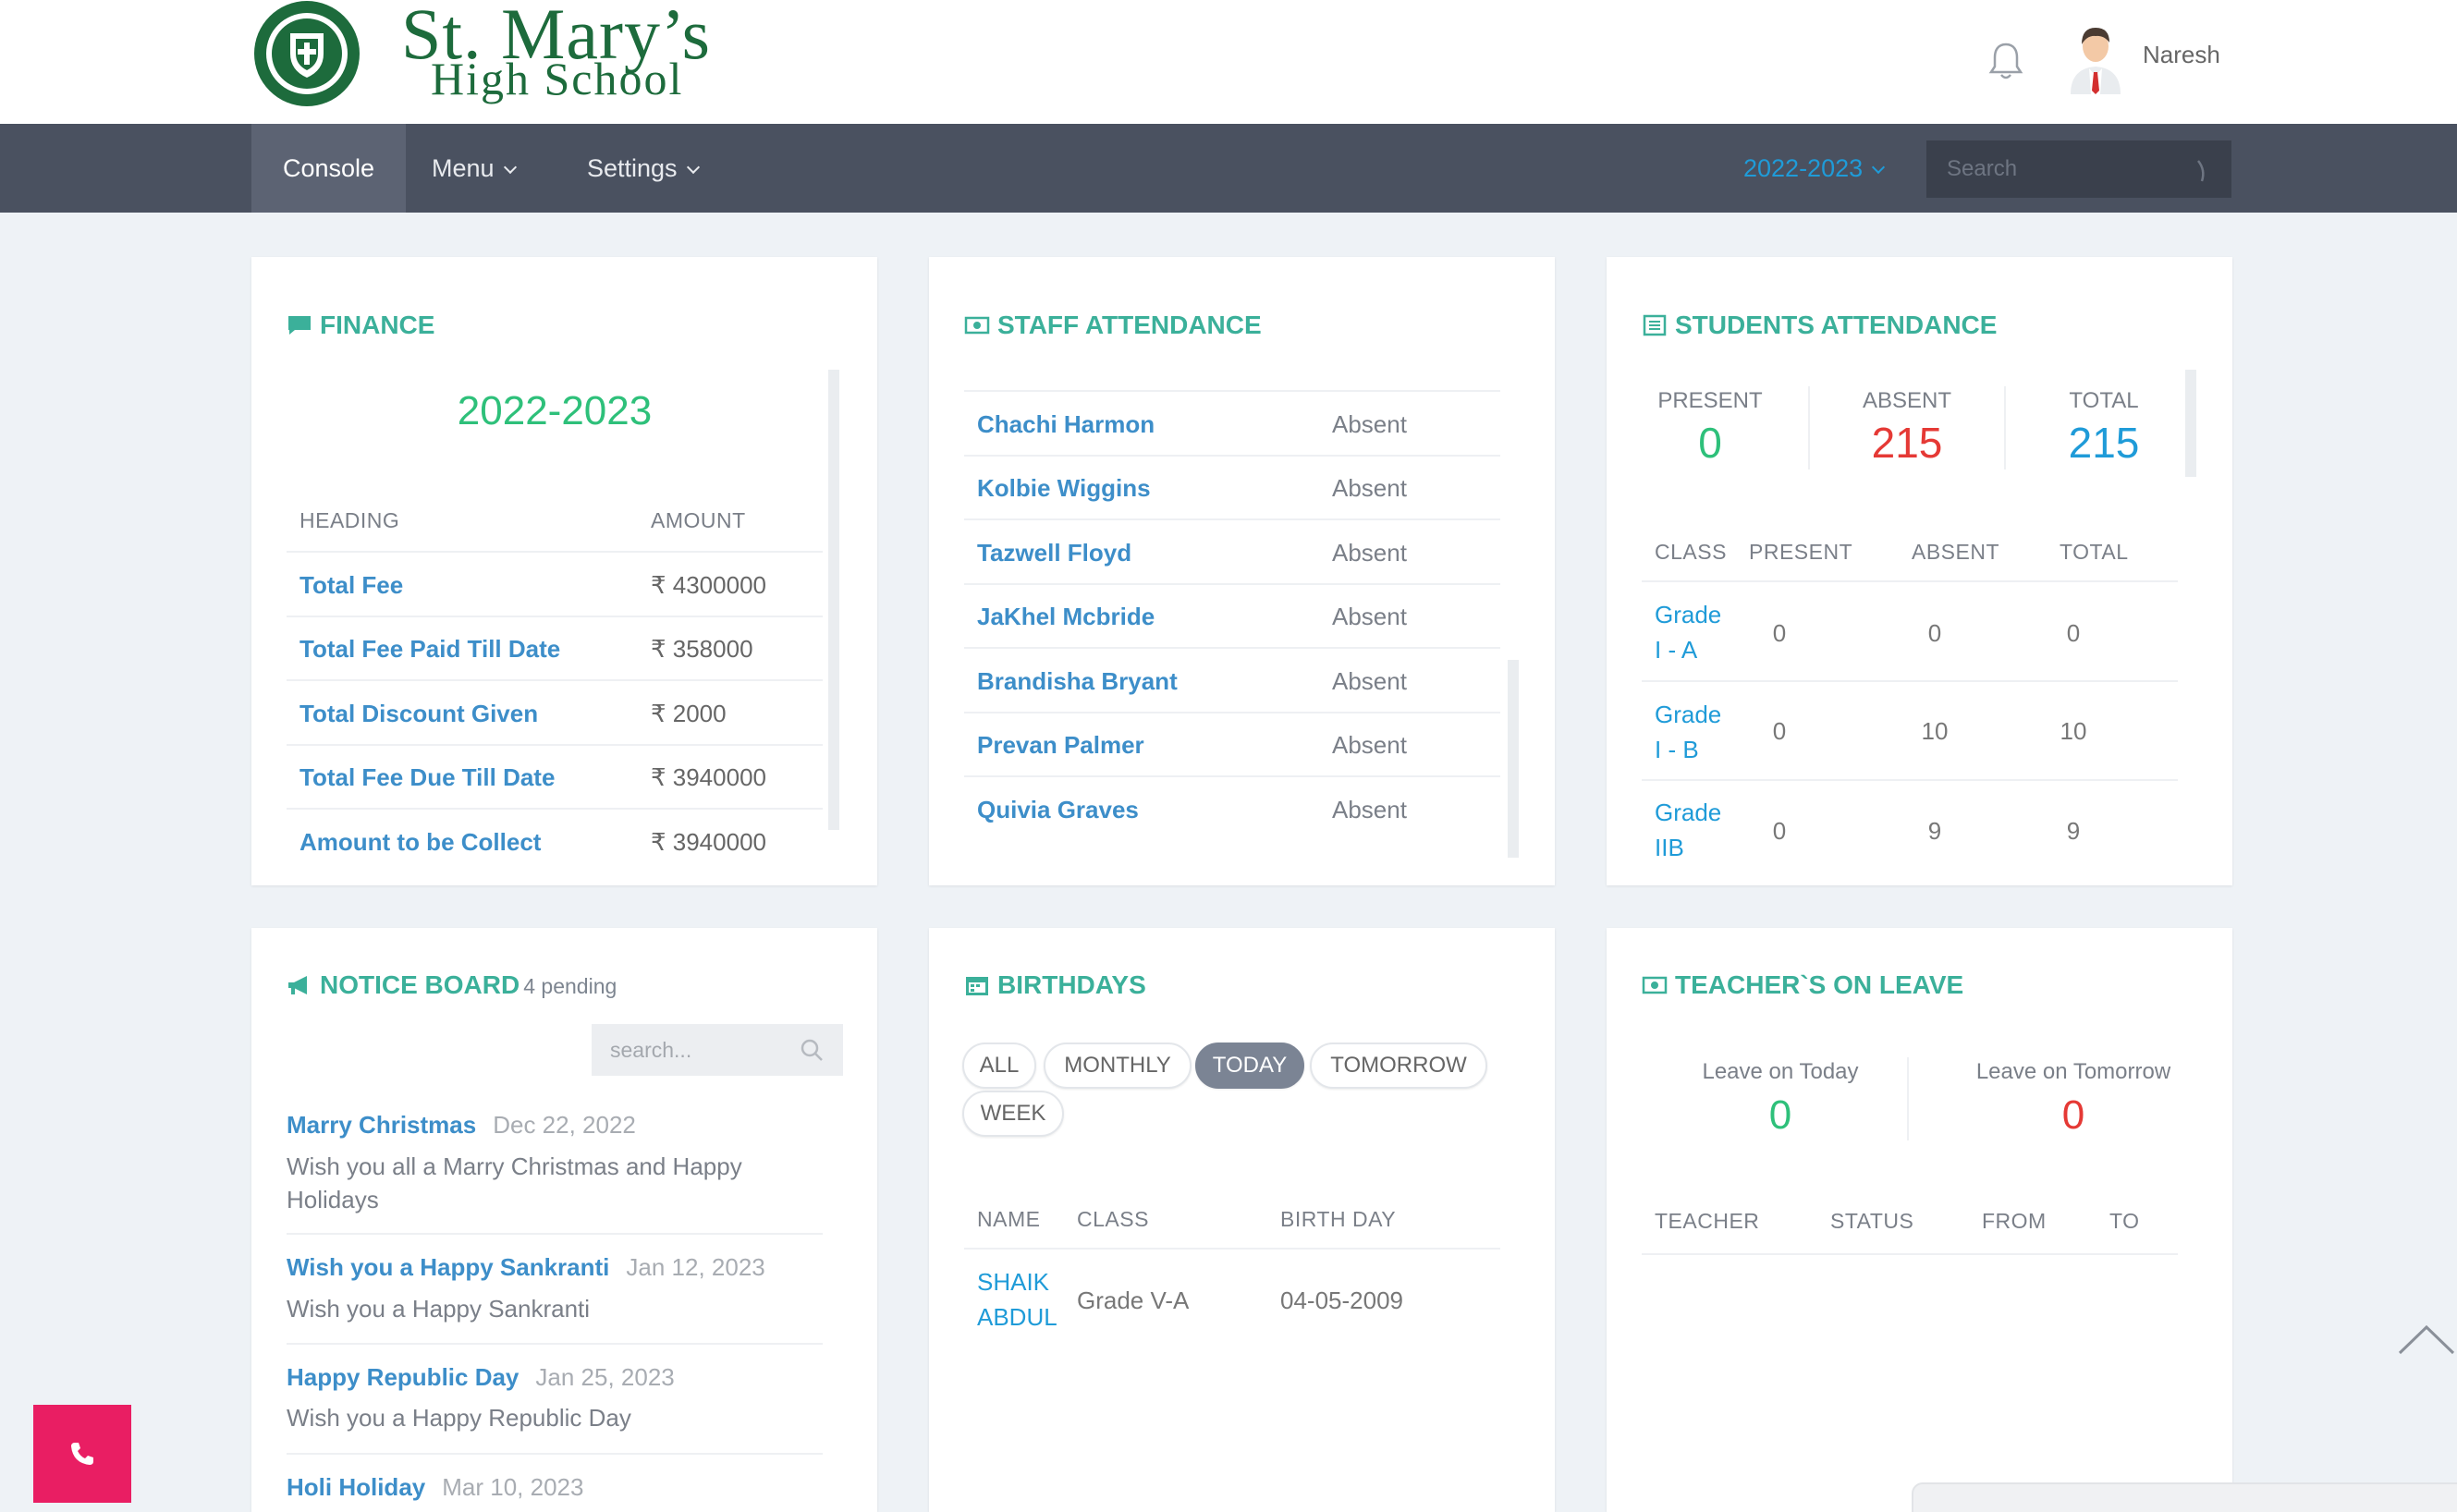  Describe the element at coordinates (297, 985) in the screenshot. I see `megaphone-icon` at that location.